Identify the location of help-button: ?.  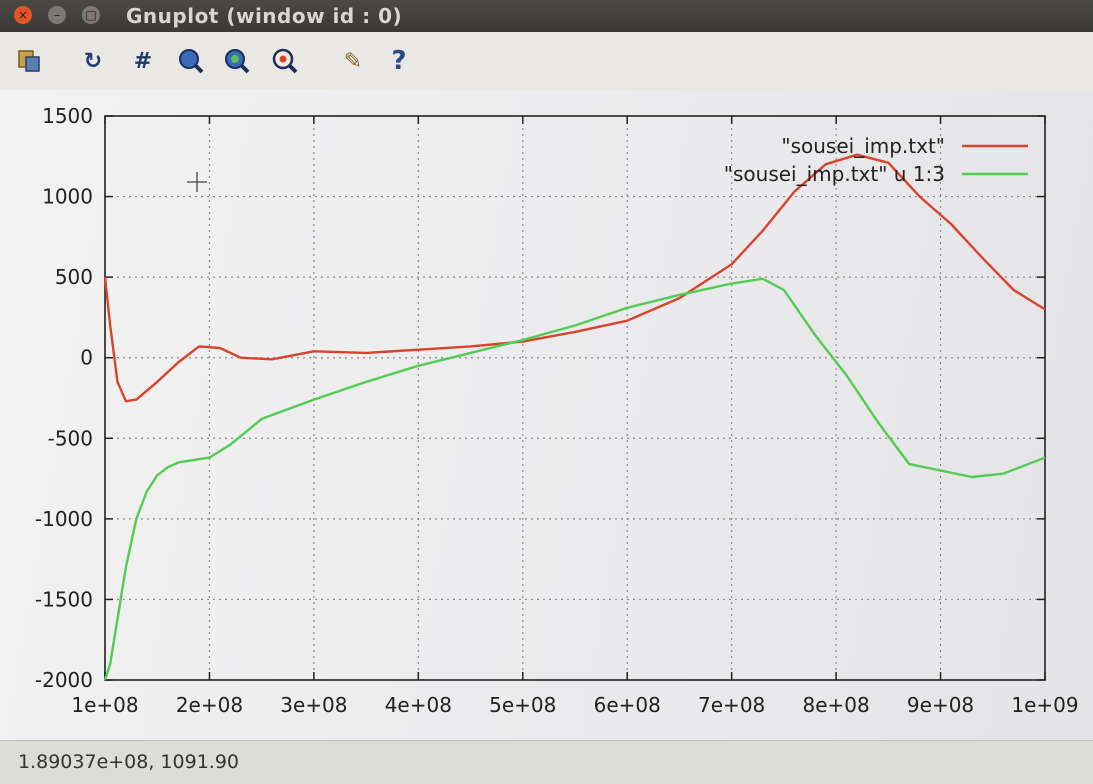
(399, 61).